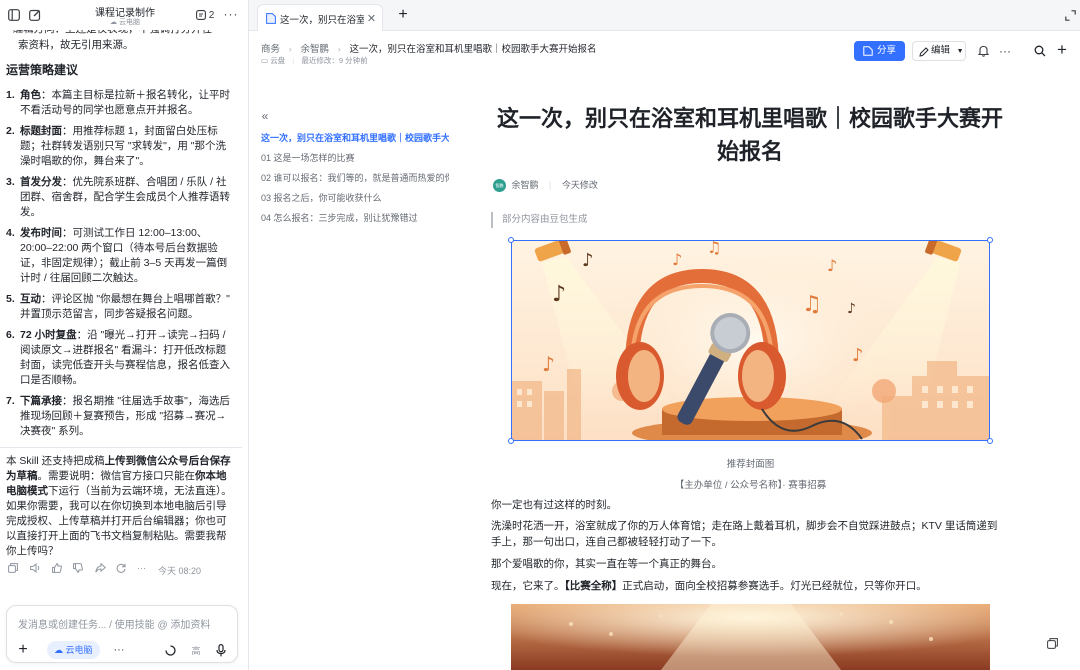  I want to click on mode-indicator: 高, so click(196, 650).